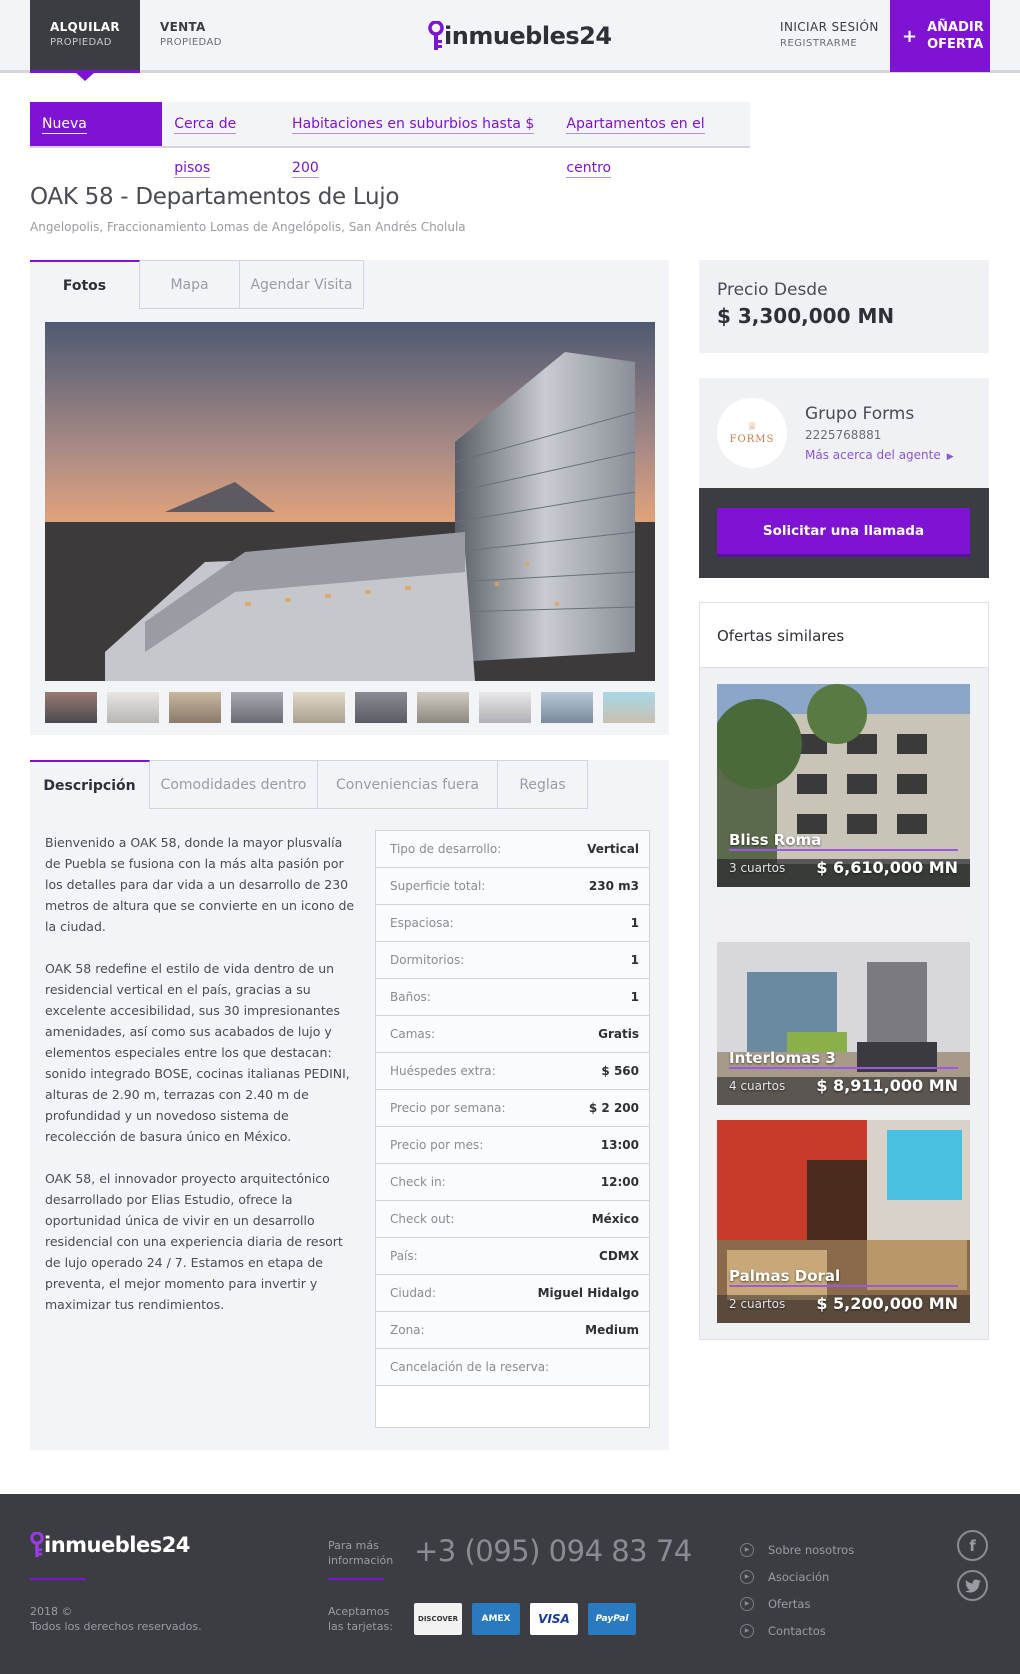  What do you see at coordinates (512, 997) in the screenshot?
I see `spec-row: Baños: 1` at bounding box center [512, 997].